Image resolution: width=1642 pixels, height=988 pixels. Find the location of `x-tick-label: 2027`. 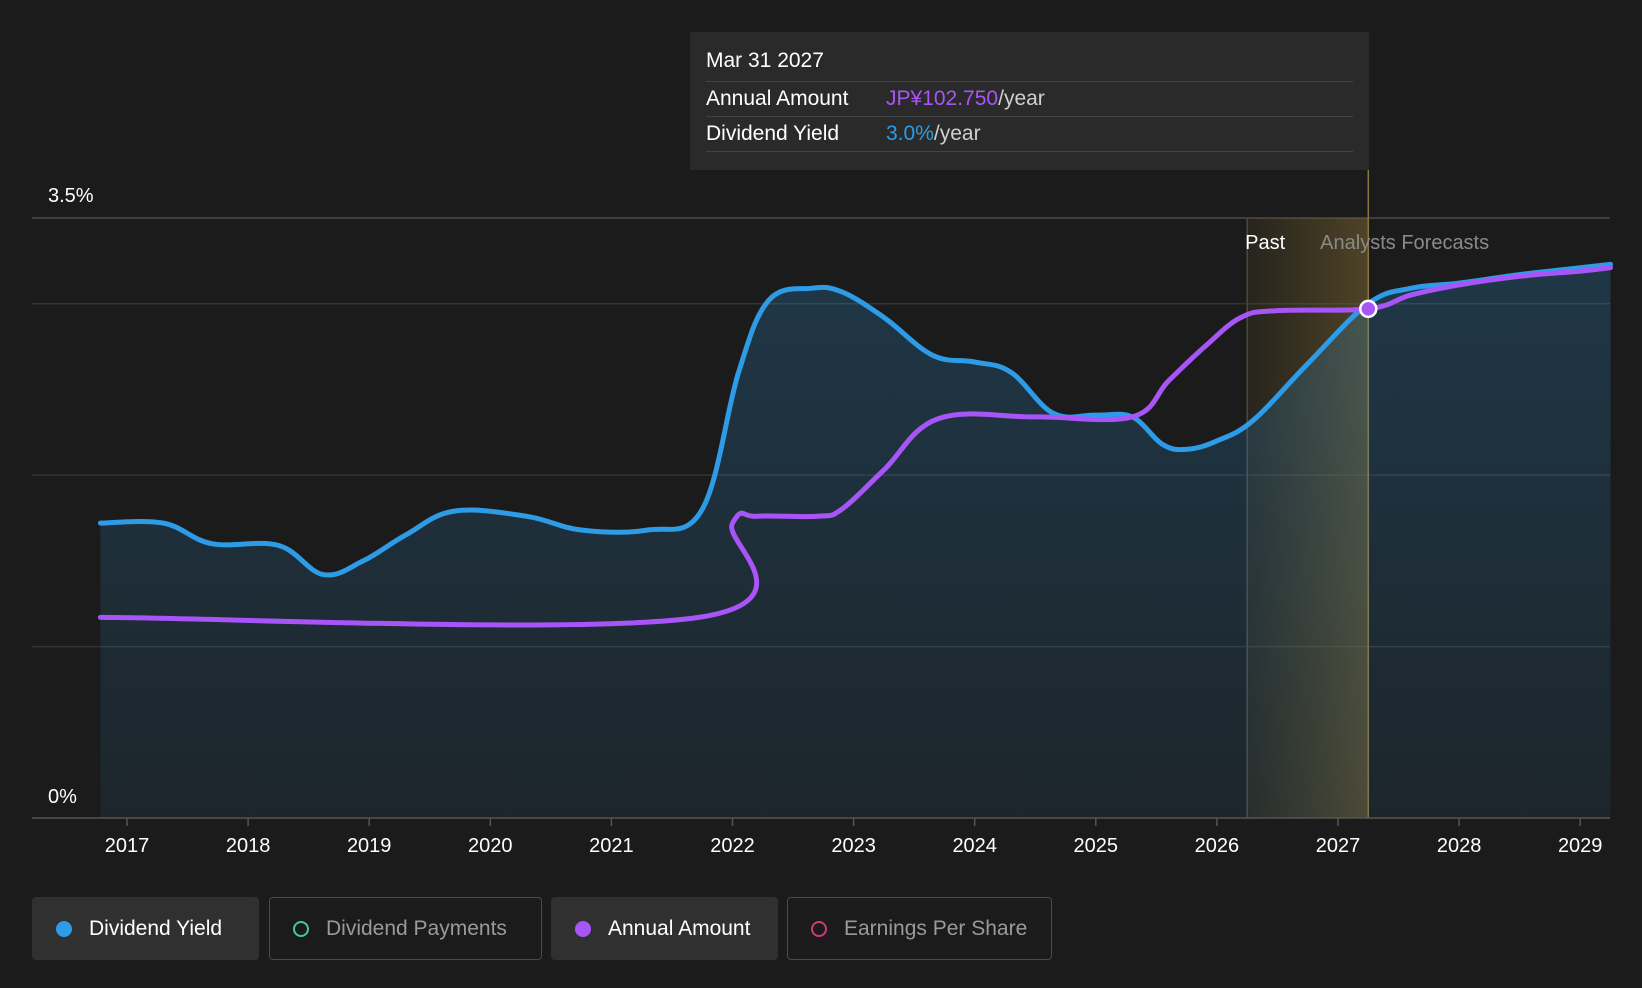

x-tick-label: 2027 is located at coordinates (1338, 846).